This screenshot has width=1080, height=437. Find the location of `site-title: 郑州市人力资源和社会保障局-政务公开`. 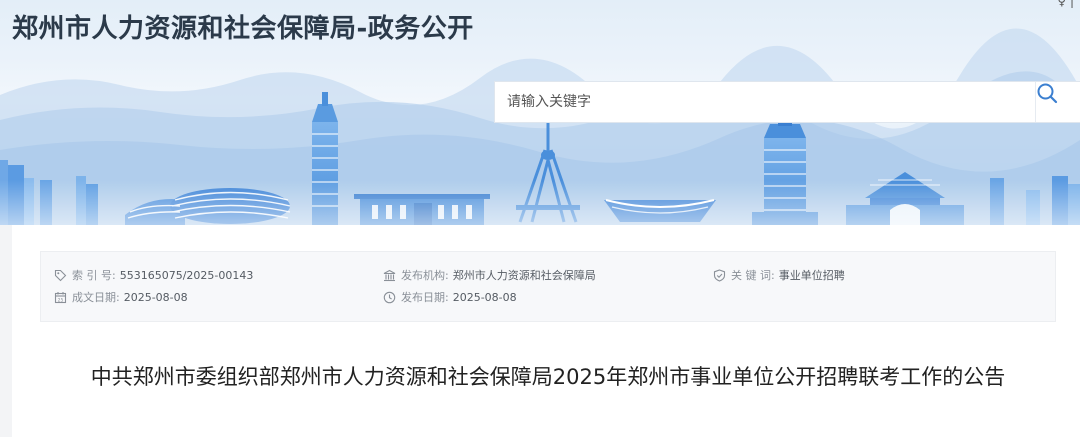

site-title: 郑州市人力资源和社会保障局-政务公开 is located at coordinates (243, 29).